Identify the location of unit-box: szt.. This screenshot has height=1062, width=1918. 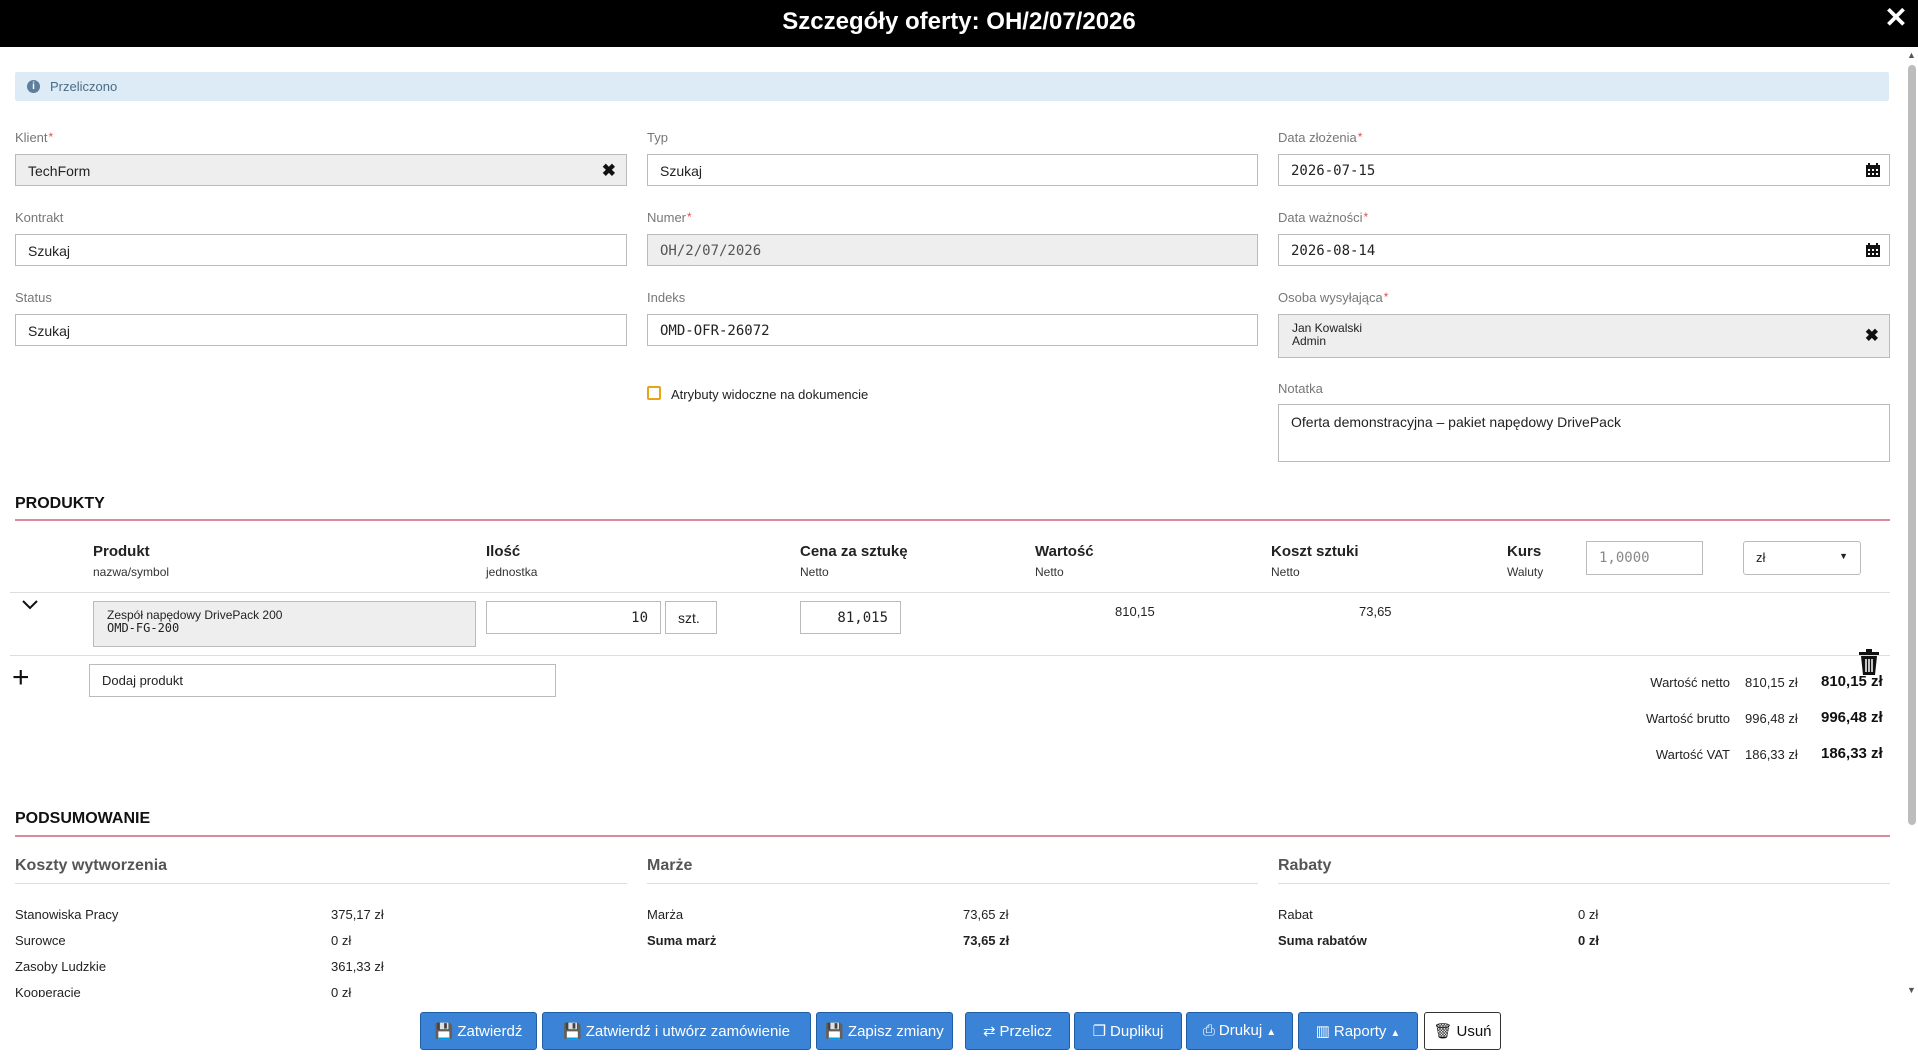
(691, 617).